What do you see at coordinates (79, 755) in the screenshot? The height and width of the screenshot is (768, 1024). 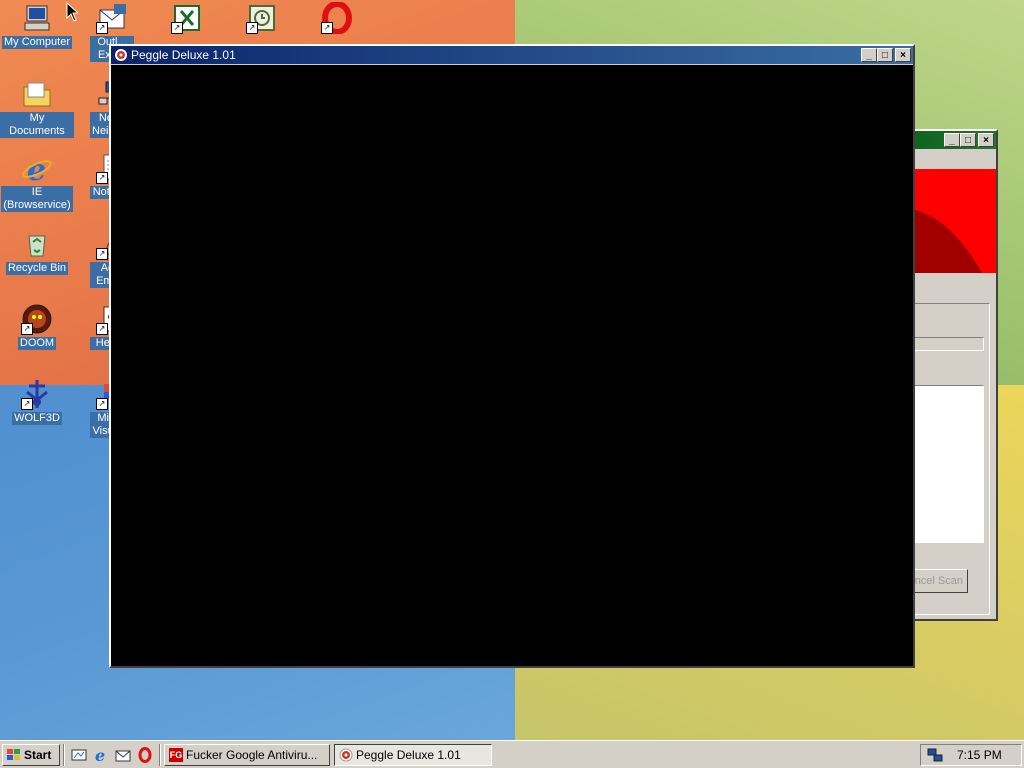 I see `show-desktop-icon` at bounding box center [79, 755].